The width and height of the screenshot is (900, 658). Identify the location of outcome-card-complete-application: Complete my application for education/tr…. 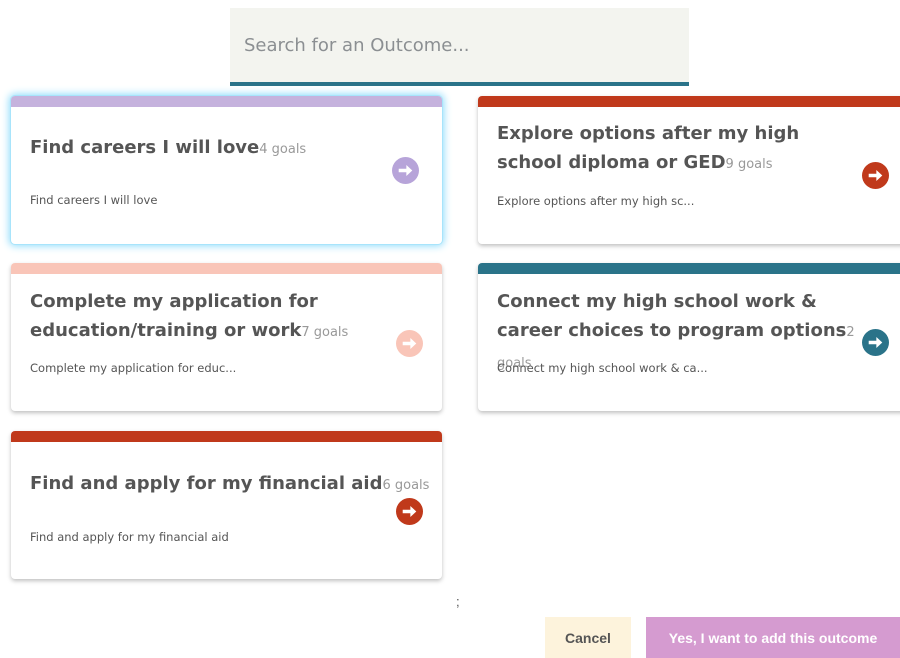
(226, 337).